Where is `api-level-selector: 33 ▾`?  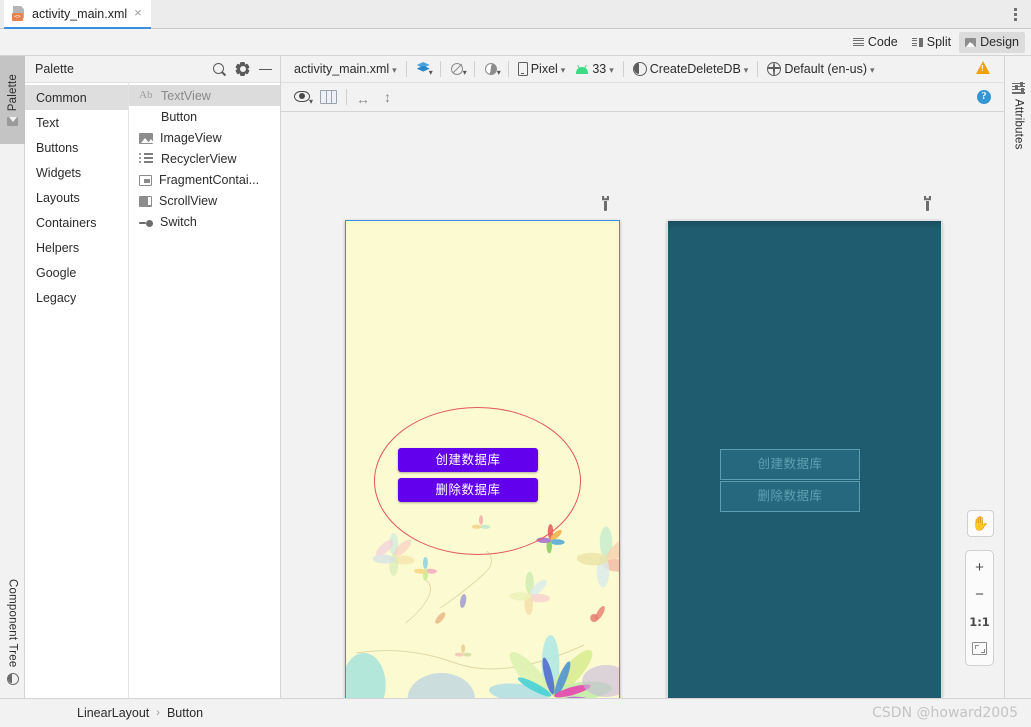
api-level-selector: 33 ▾ is located at coordinates (594, 69).